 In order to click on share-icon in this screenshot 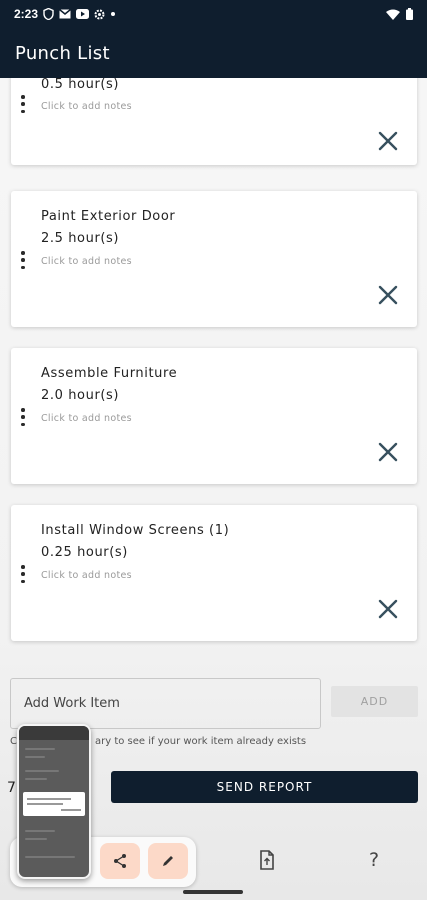, I will do `click(120, 861)`.